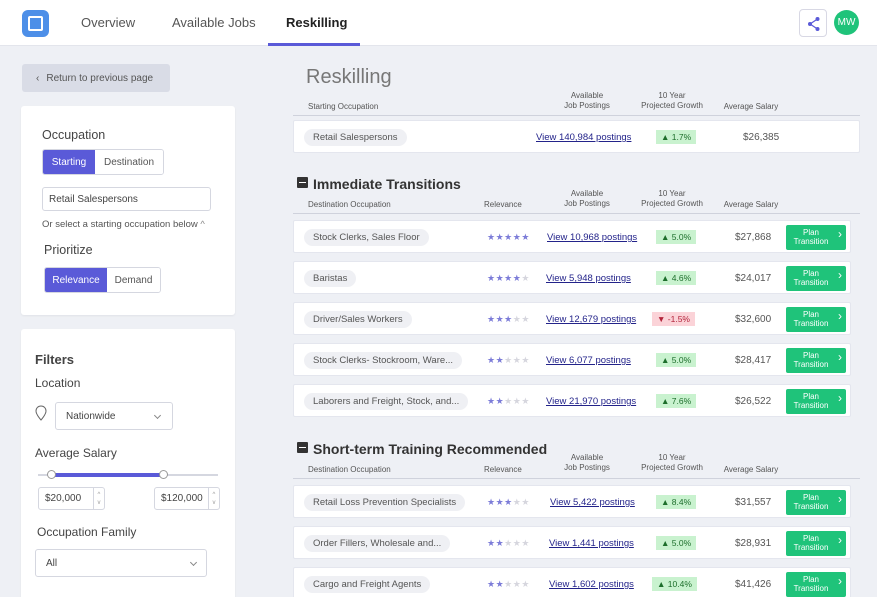 Image resolution: width=877 pixels, height=597 pixels. Describe the element at coordinates (355, 137) in the screenshot. I see `starting-occupation-chip: Retail Salespersons` at that location.